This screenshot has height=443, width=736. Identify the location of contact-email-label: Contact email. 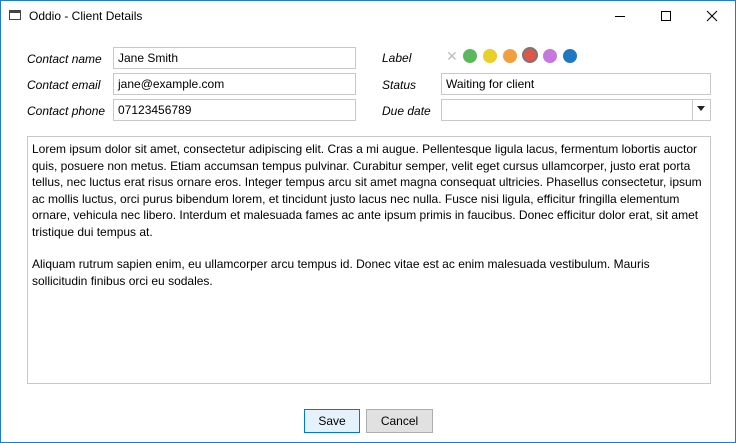
(64, 85).